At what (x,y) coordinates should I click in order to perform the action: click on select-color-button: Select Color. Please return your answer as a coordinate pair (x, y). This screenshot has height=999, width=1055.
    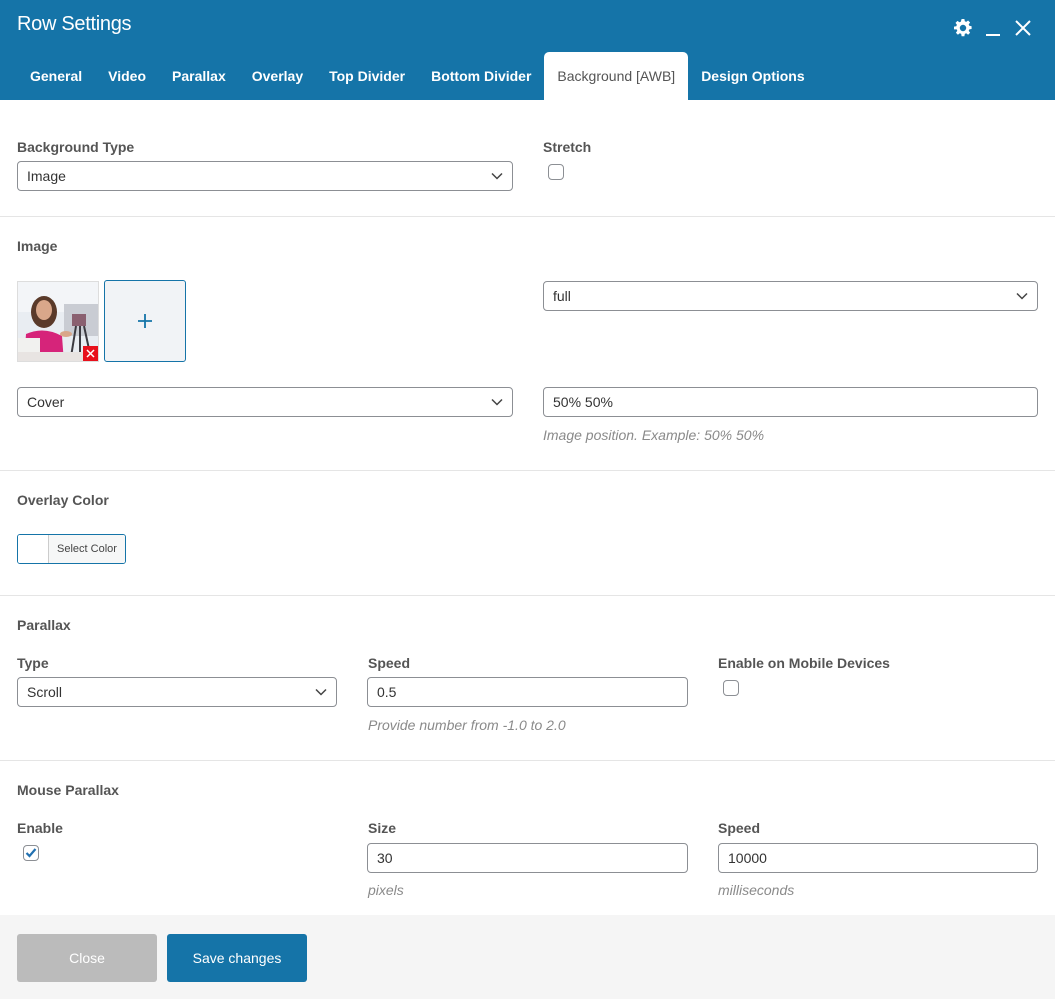
    Looking at the image, I should click on (71, 549).